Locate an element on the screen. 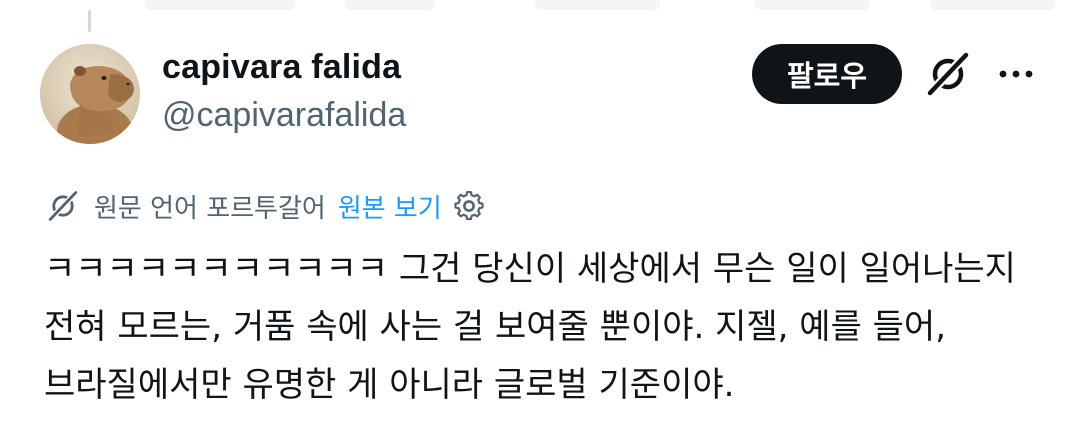 The height and width of the screenshot is (445, 1075). avatar is located at coordinates (90, 94).